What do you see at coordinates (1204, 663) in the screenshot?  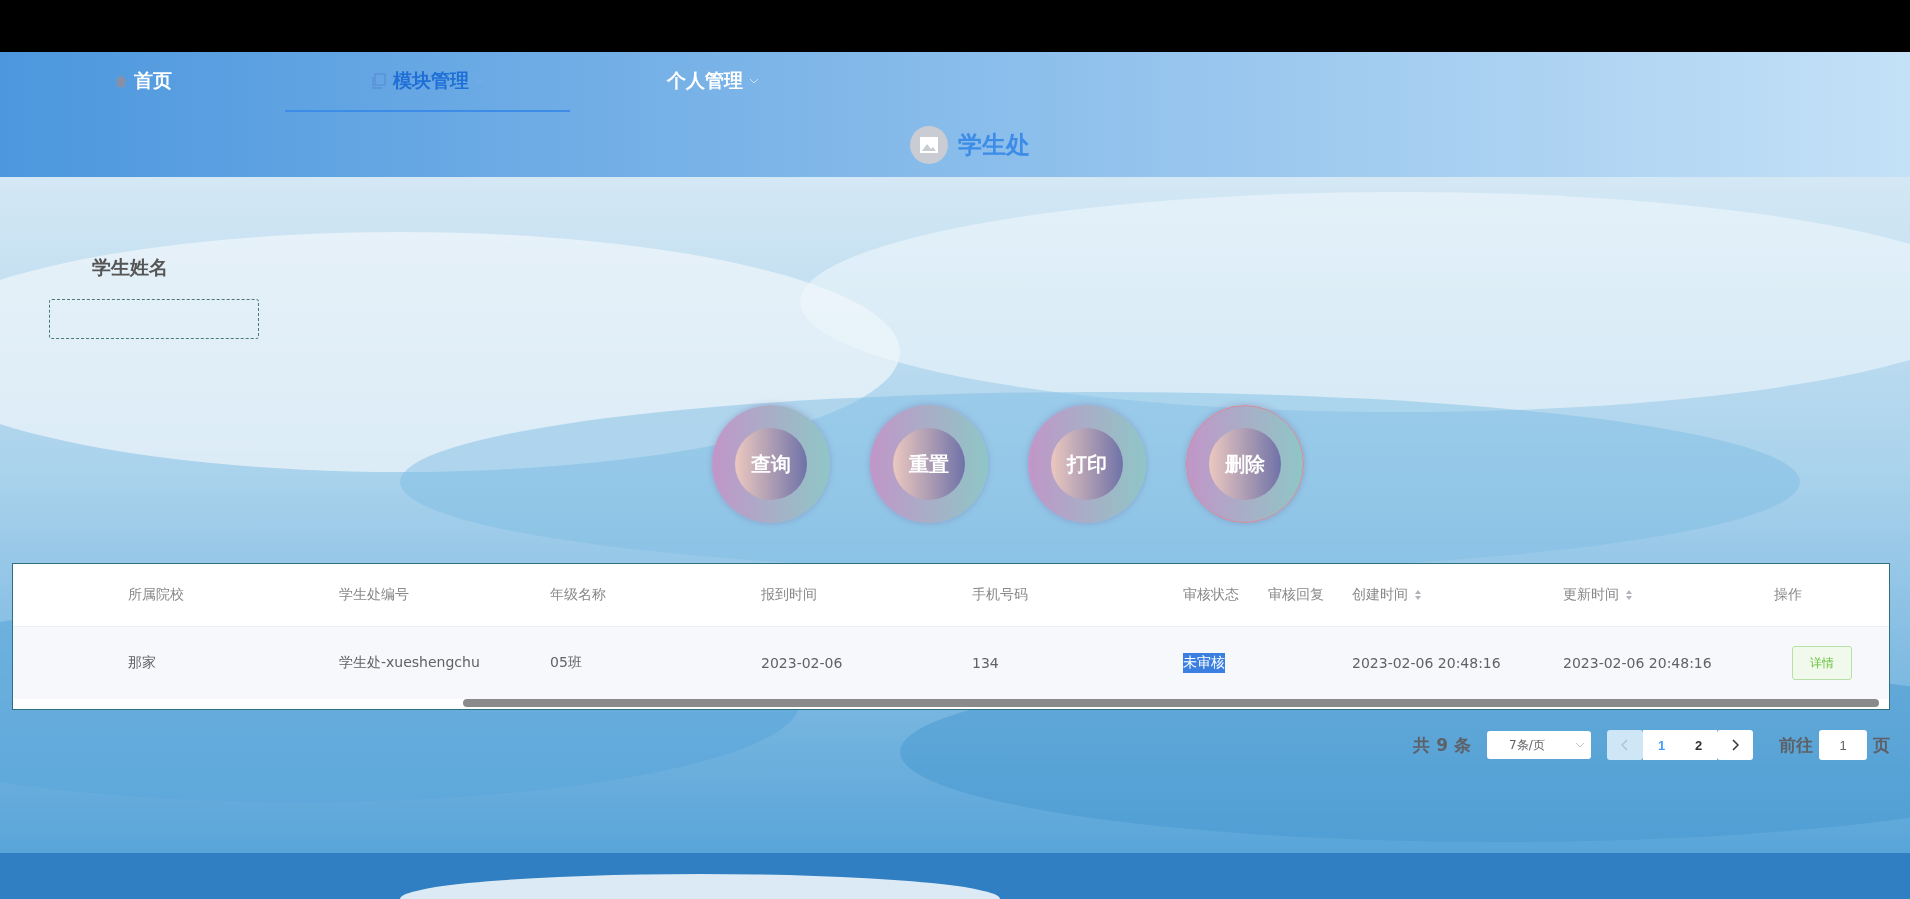 I see `table-cell: 未审核` at bounding box center [1204, 663].